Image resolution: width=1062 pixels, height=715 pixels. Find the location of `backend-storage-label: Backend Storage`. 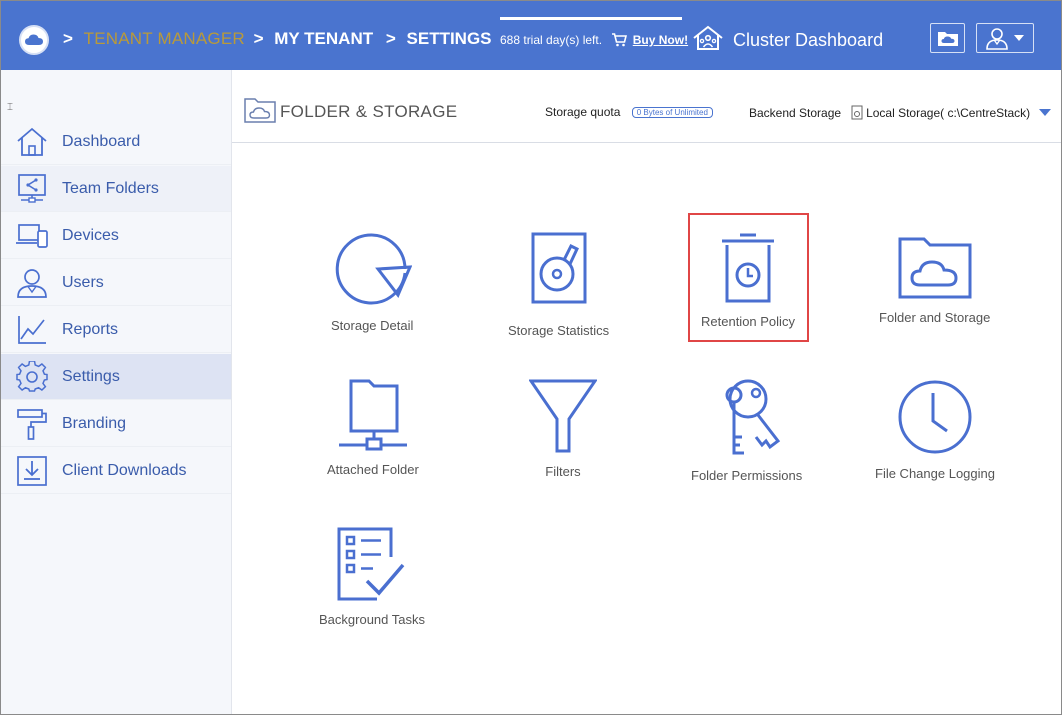

backend-storage-label: Backend Storage is located at coordinates (795, 112).